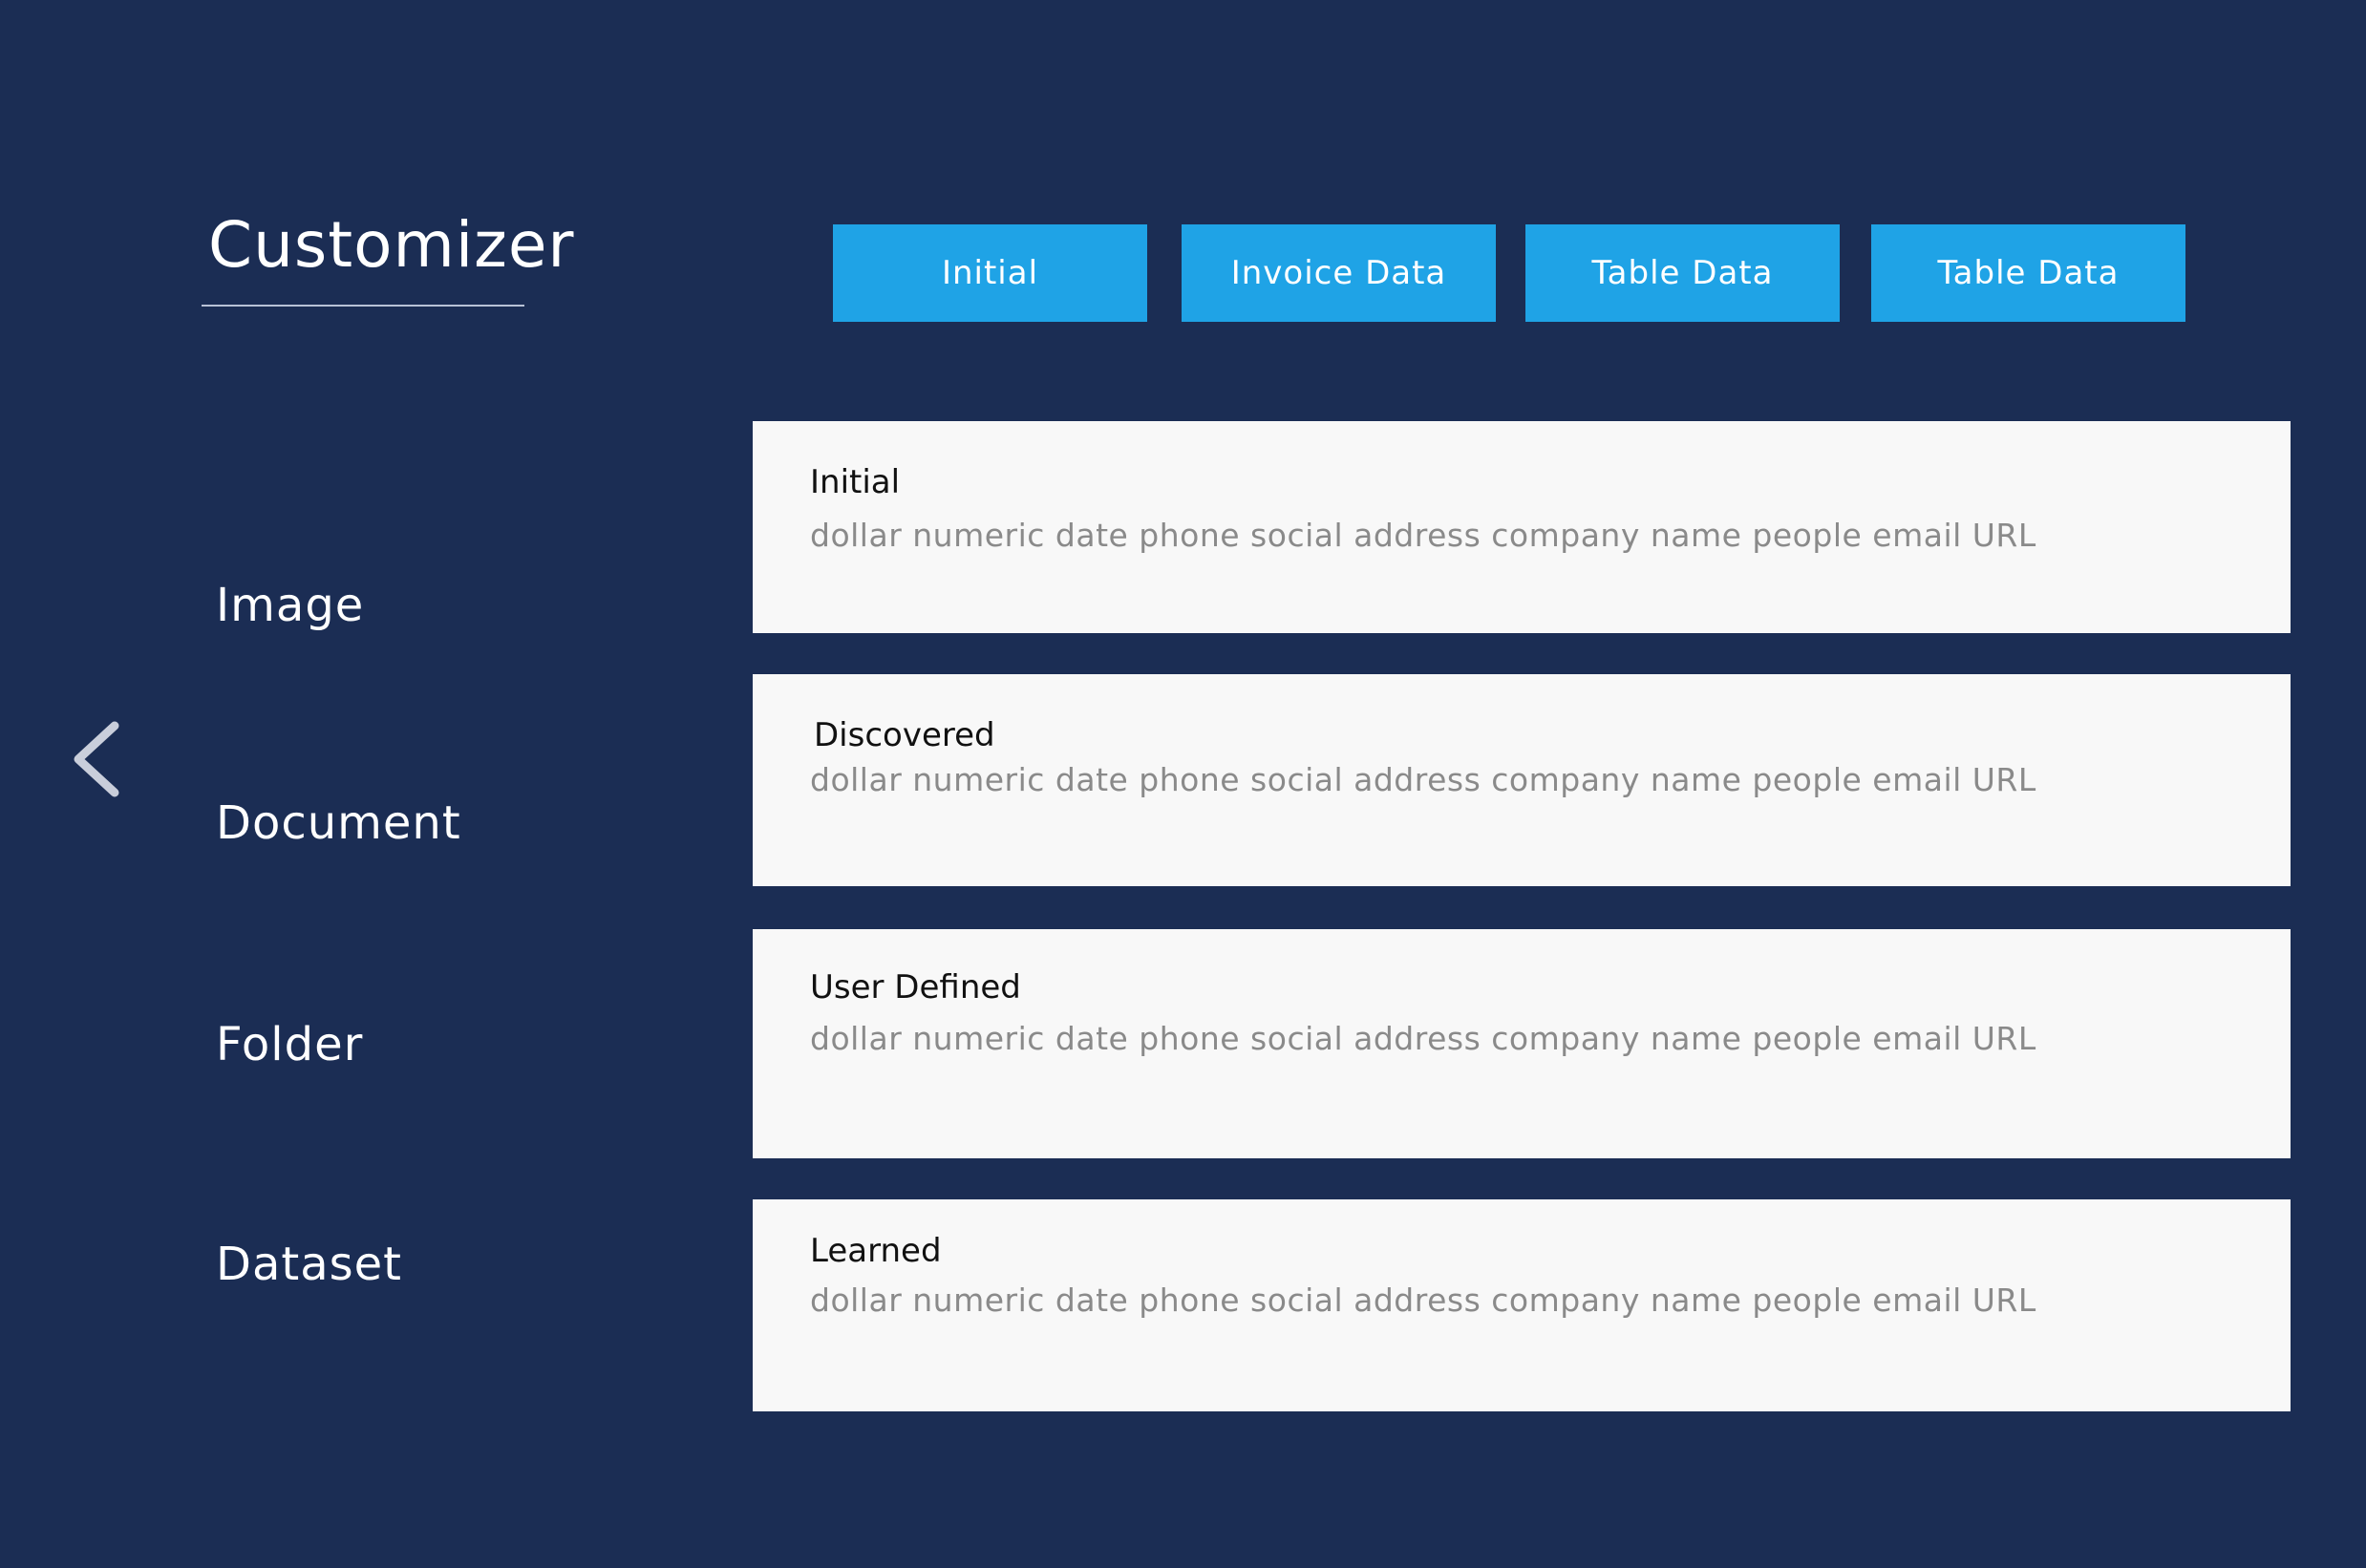  Describe the element at coordinates (290, 605) in the screenshot. I see `sidebar-item-image: Image` at that location.